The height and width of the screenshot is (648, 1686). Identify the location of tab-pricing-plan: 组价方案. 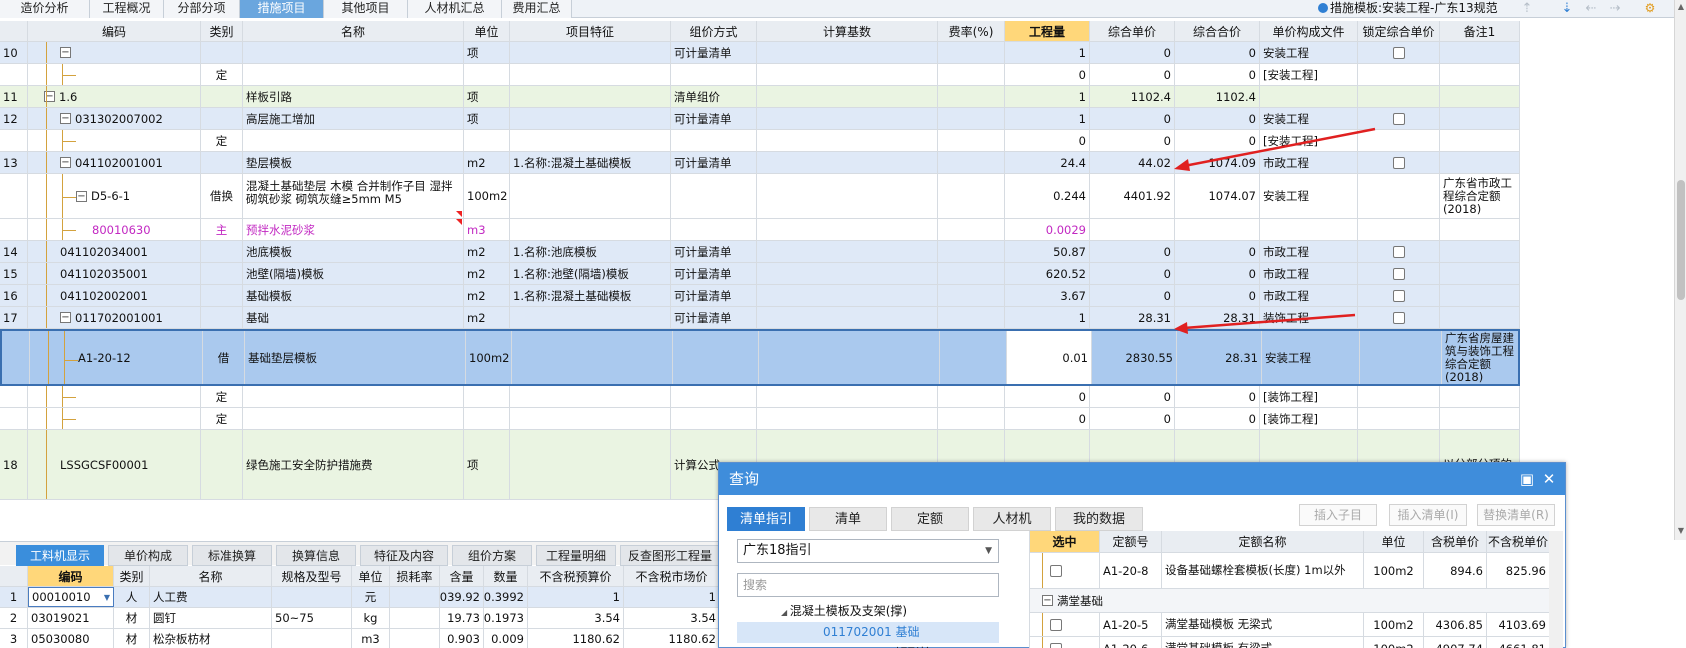
(492, 555).